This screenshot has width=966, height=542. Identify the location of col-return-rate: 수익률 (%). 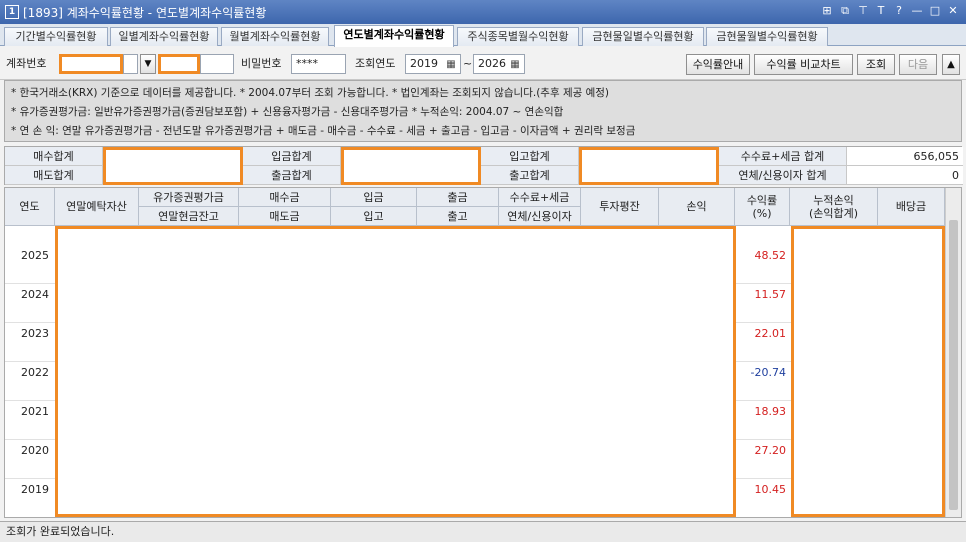
(762, 207).